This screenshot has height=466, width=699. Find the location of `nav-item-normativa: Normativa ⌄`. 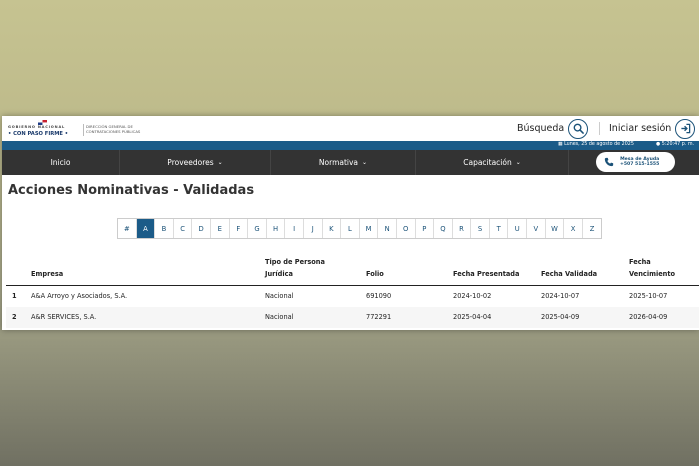

nav-item-normativa: Normativa ⌄ is located at coordinates (343, 162).